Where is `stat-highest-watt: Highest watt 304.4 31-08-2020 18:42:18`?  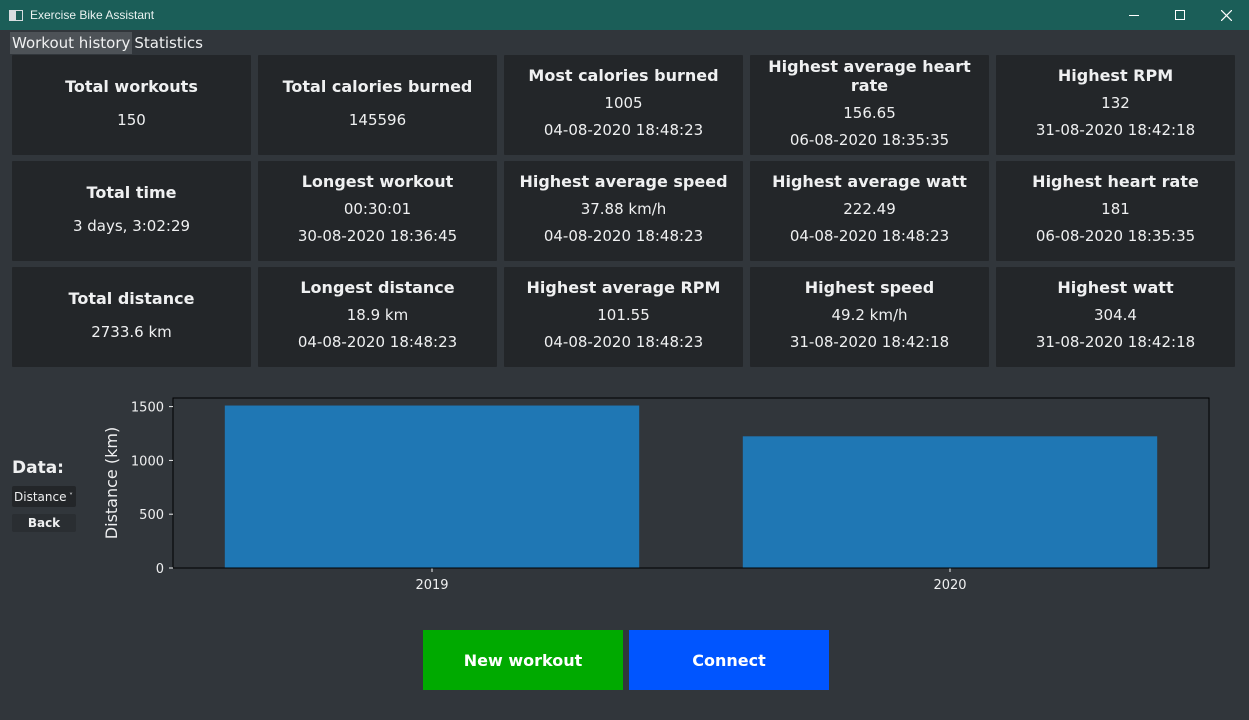
stat-highest-watt: Highest watt 304.4 31-08-2020 18:42:18 is located at coordinates (1115, 317).